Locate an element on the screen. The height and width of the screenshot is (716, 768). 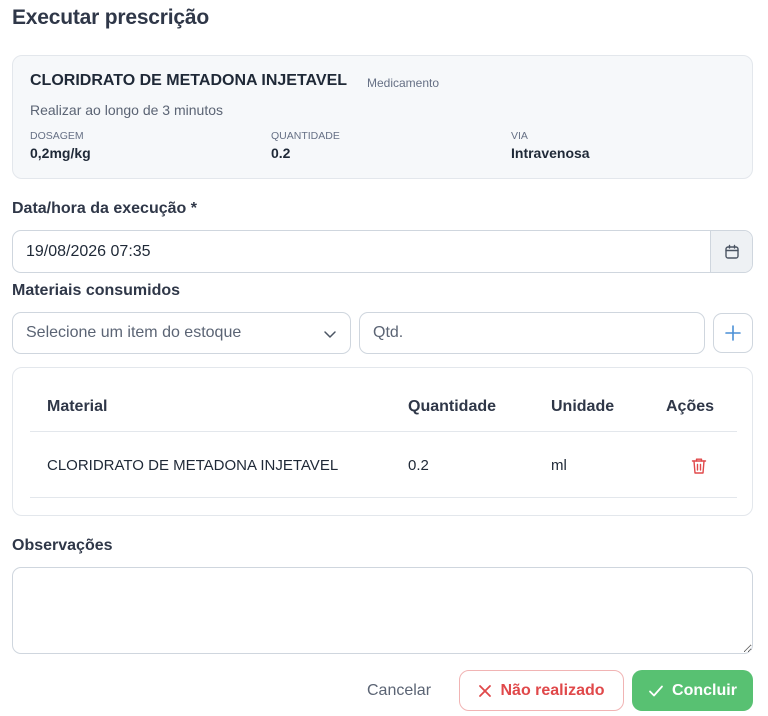
conclude-button: Concluir is located at coordinates (692, 690).